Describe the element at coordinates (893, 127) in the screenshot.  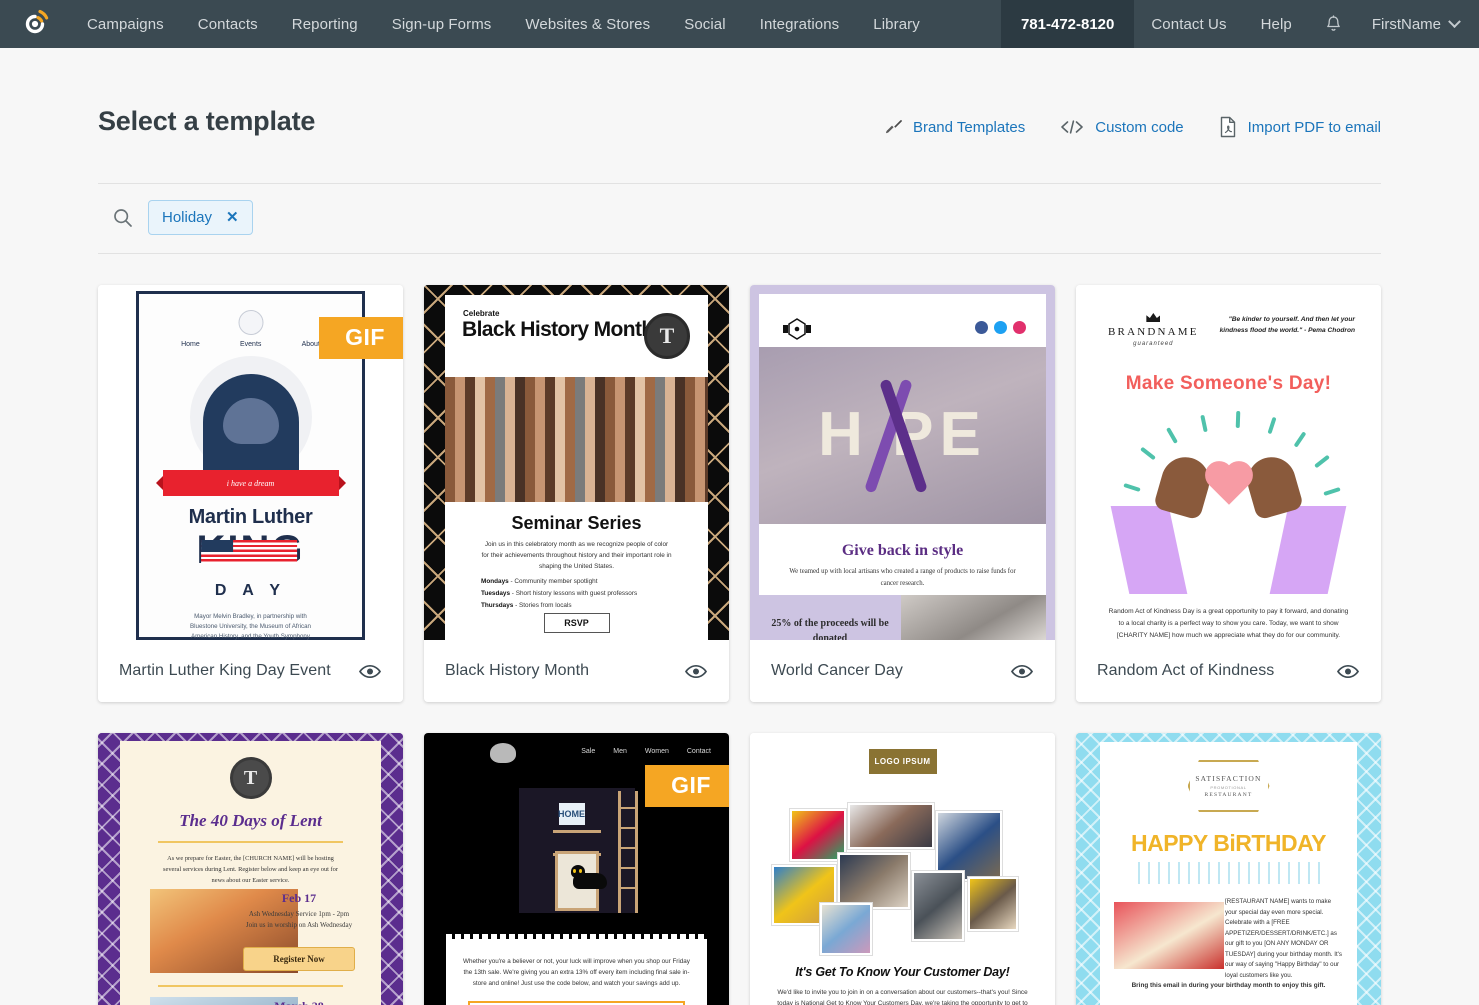
I see `paintbrush-icon` at that location.